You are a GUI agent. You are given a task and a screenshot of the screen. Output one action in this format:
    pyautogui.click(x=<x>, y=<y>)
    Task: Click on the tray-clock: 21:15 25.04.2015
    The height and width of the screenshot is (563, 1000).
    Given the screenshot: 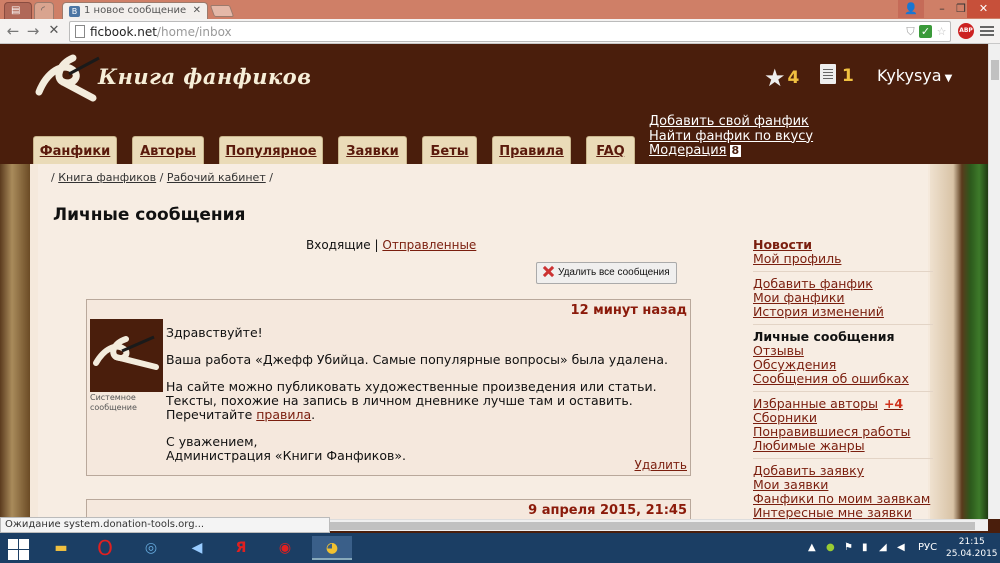 What is the action you would take?
    pyautogui.click(x=972, y=548)
    